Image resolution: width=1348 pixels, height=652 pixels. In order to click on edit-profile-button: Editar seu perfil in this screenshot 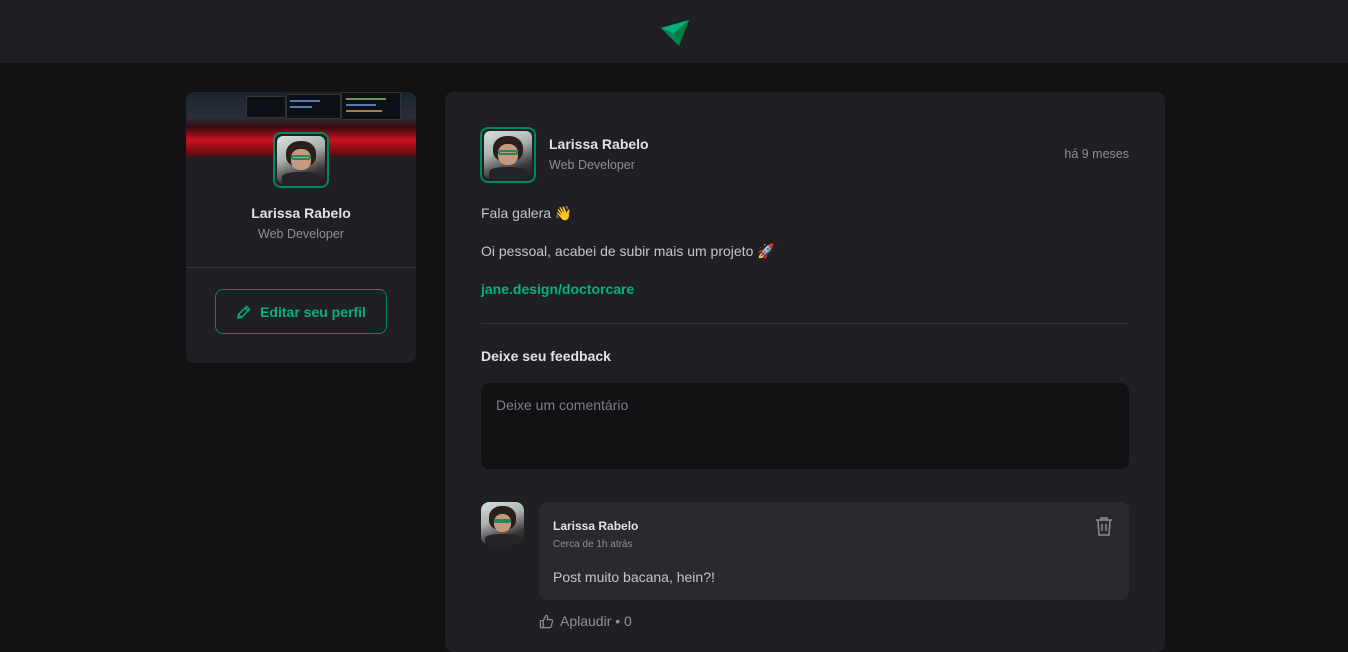, I will do `click(301, 311)`.